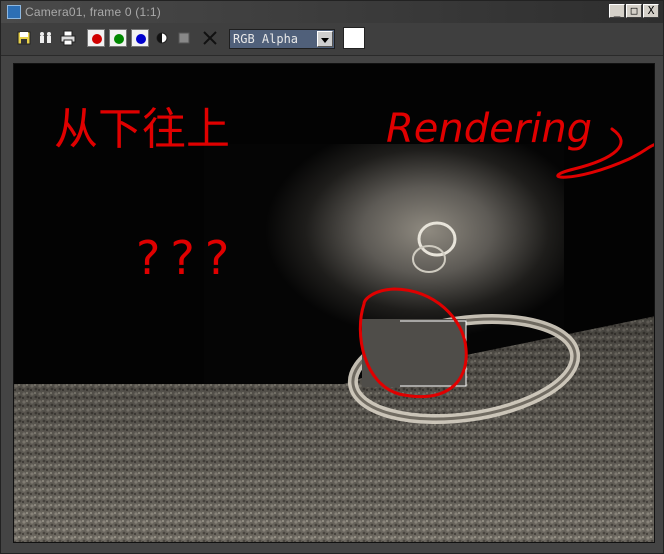 Image resolution: width=664 pixels, height=554 pixels. Describe the element at coordinates (46, 38) in the screenshot. I see `clone-icon` at that location.